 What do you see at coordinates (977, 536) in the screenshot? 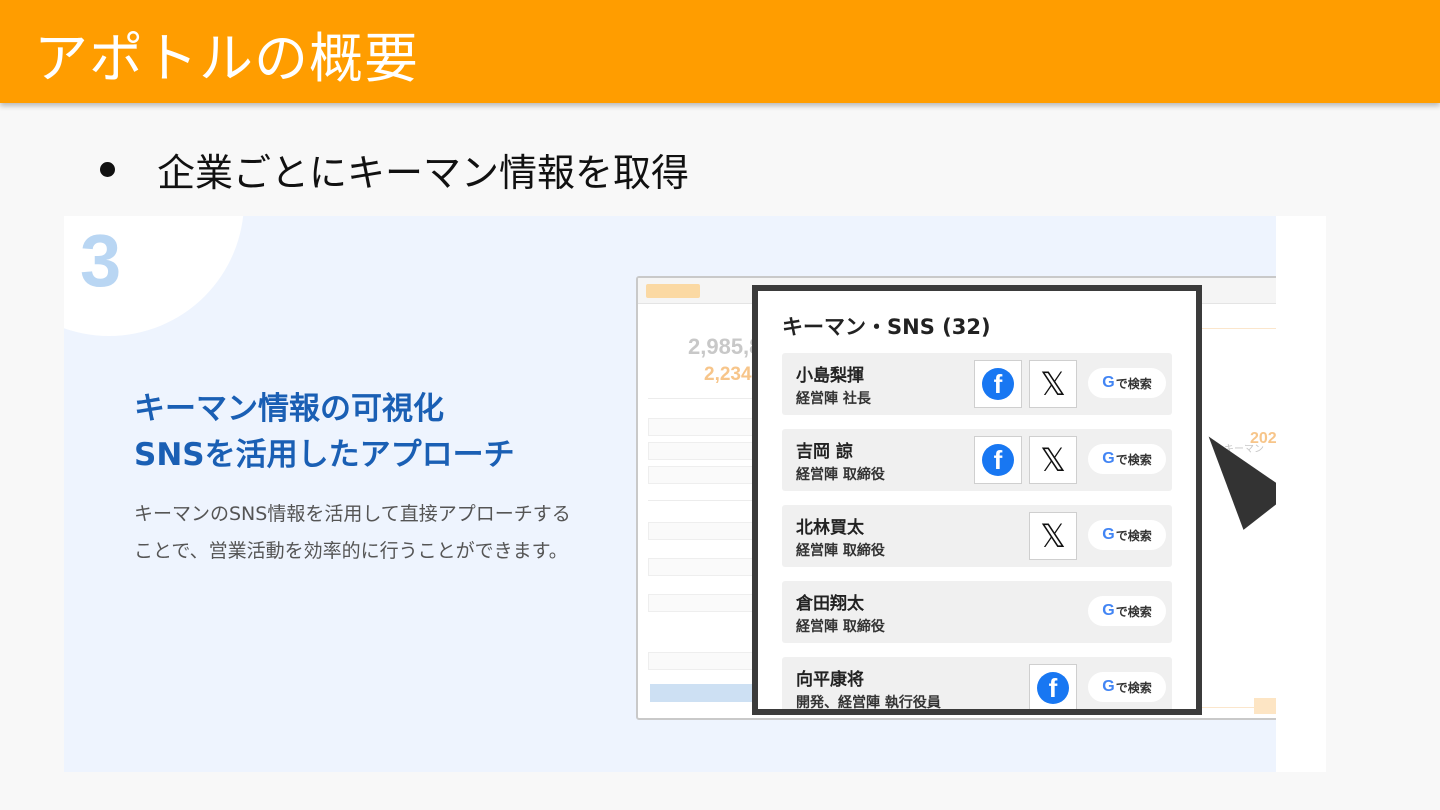
I see `keyman-card: 北林買太 経営陣 取締役 𝕏 G で検索` at bounding box center [977, 536].